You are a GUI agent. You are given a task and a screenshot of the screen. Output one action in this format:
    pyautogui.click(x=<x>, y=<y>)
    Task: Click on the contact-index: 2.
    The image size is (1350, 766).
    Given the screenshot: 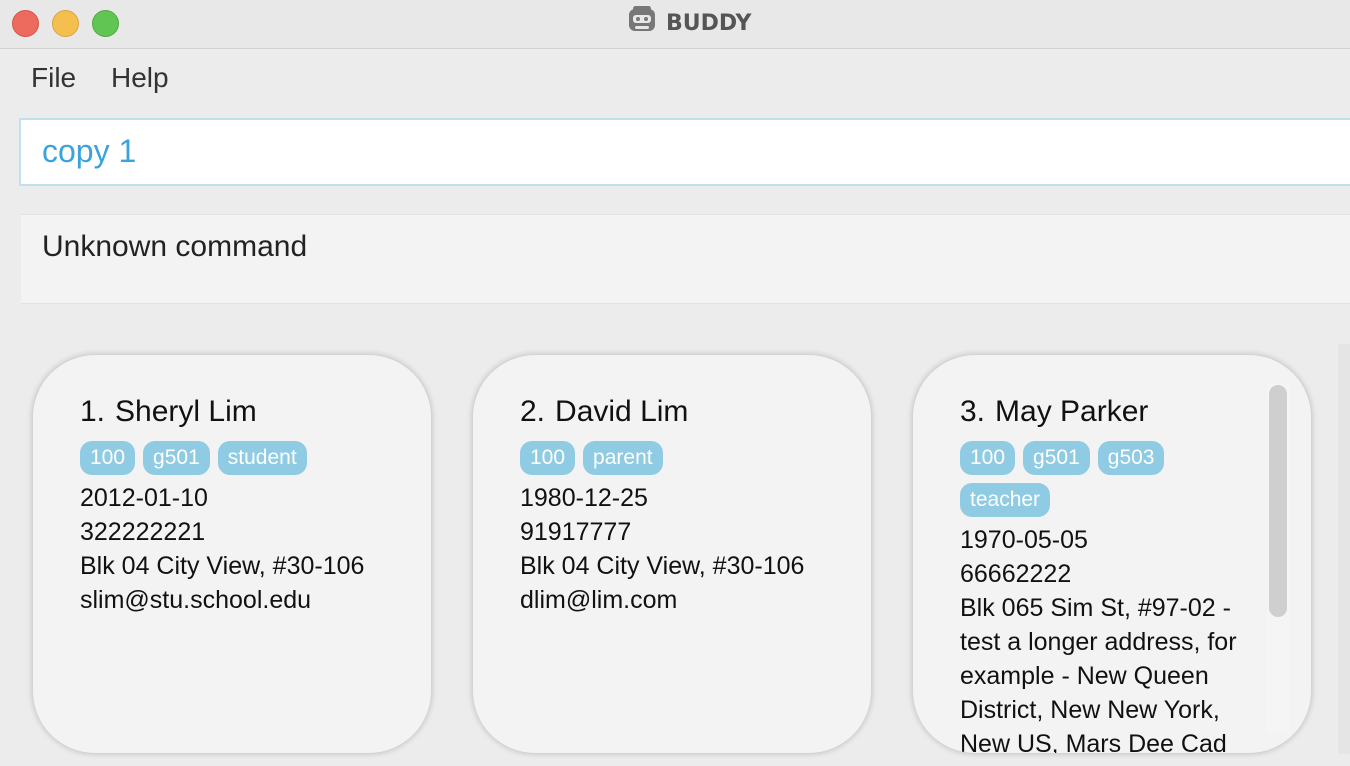 What is the action you would take?
    pyautogui.click(x=533, y=411)
    